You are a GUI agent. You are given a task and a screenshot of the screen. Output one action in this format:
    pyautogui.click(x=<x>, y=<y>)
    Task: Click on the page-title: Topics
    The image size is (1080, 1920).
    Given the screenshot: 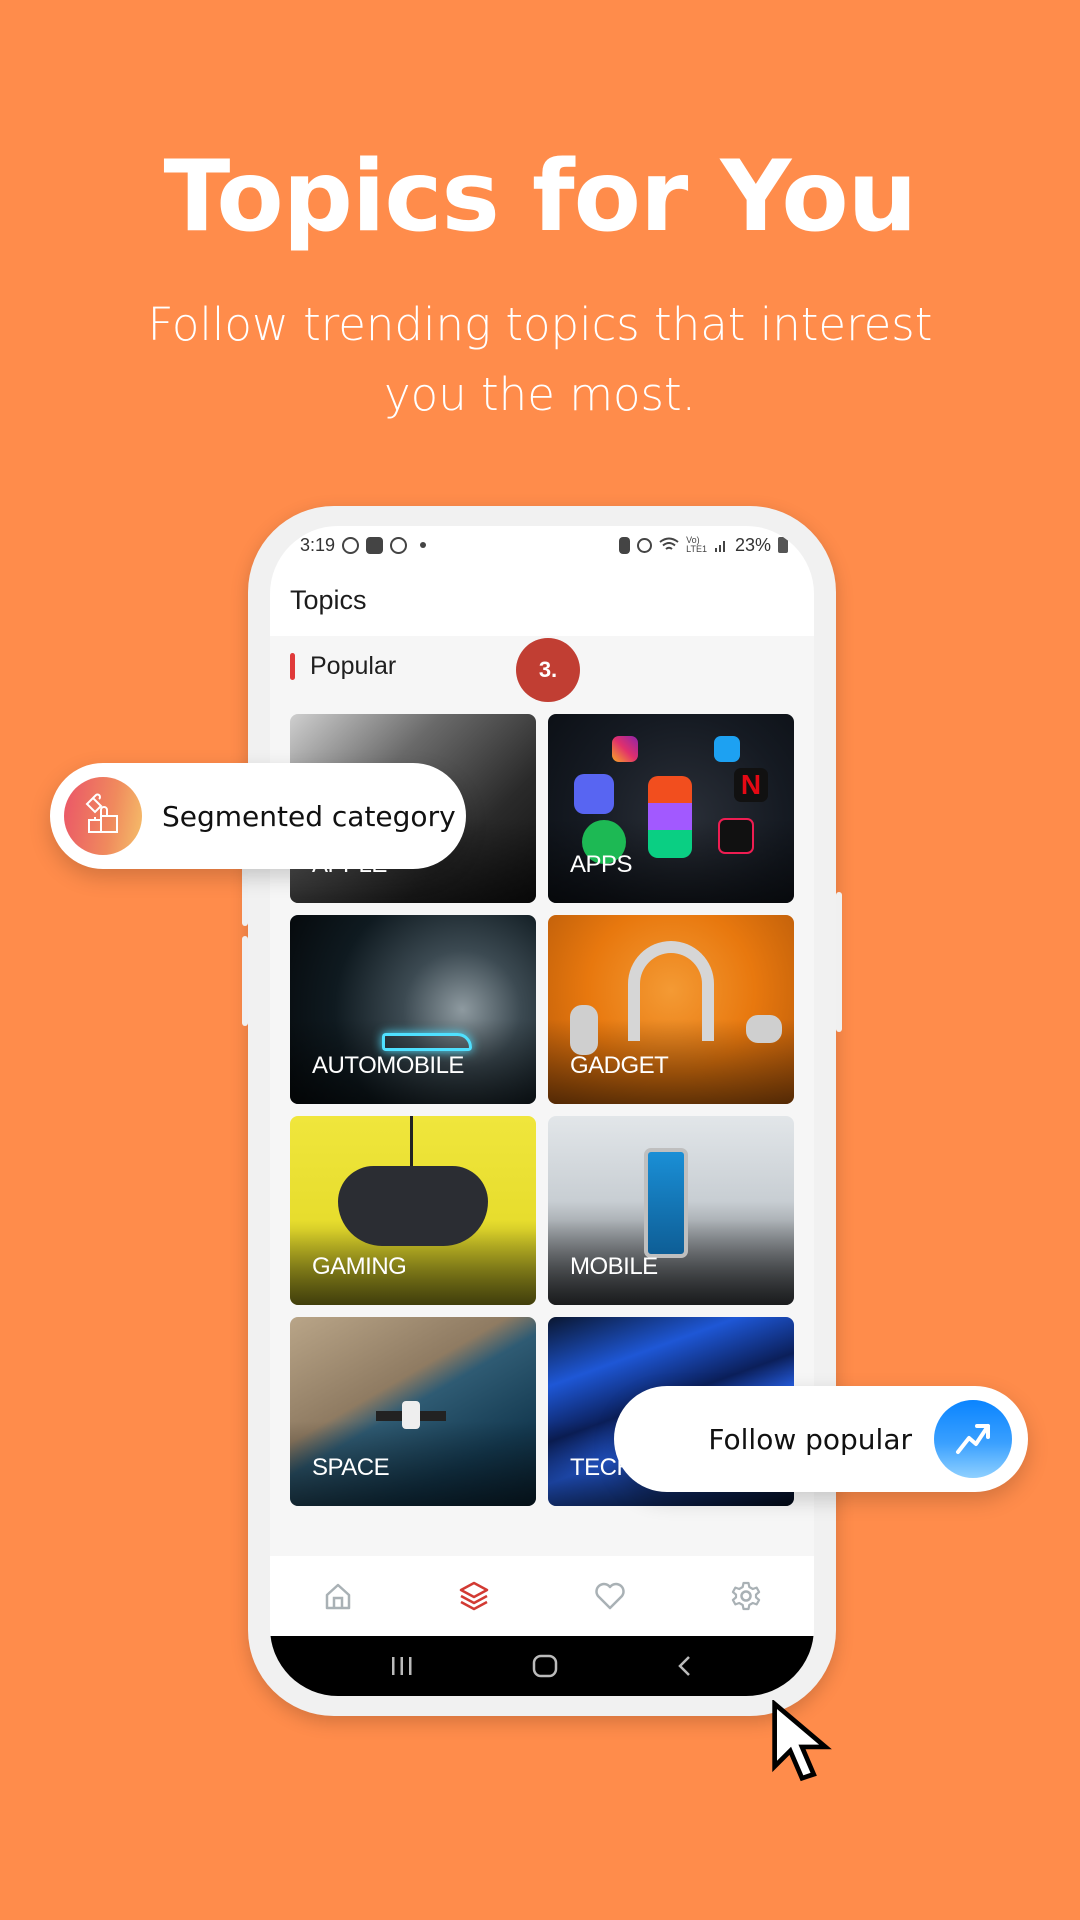 What is the action you would take?
    pyautogui.click(x=328, y=599)
    